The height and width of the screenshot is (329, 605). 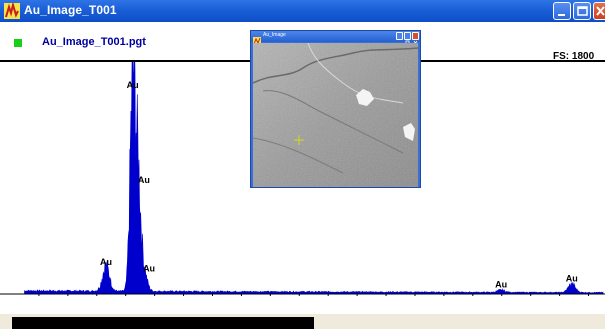 I want to click on title-bar: Au_Image_T001, so click(x=302, y=11).